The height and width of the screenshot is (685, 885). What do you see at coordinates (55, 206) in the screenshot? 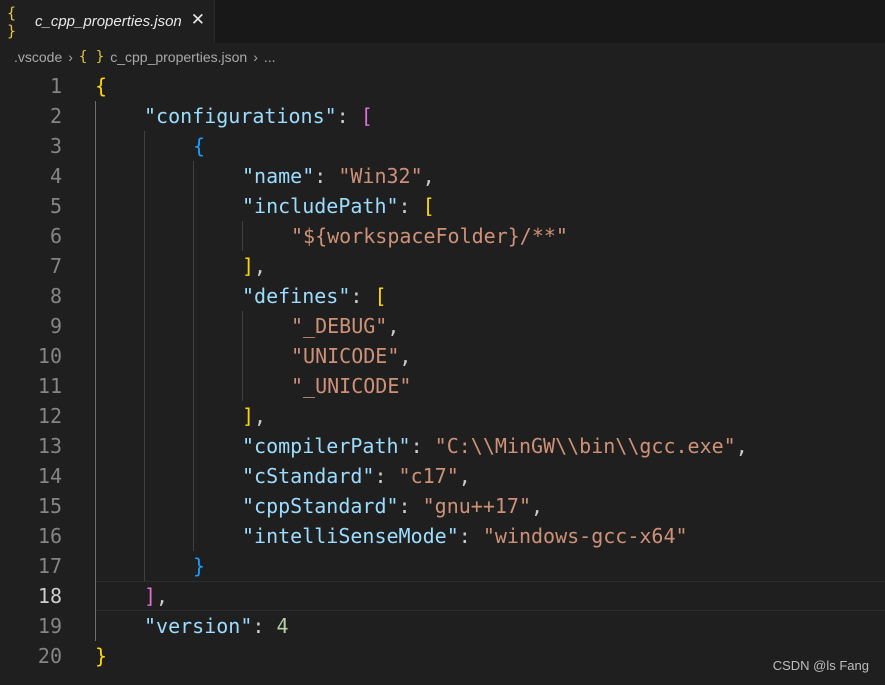
I see `line-number: 5` at bounding box center [55, 206].